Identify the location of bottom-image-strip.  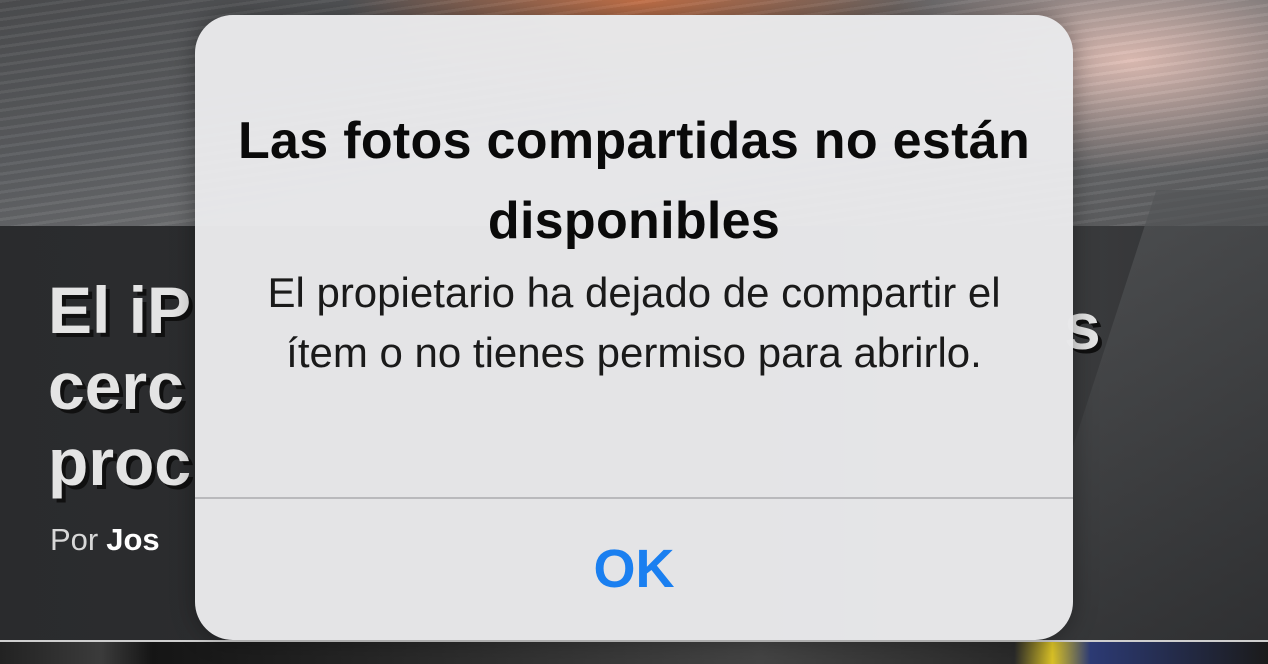
(634, 653).